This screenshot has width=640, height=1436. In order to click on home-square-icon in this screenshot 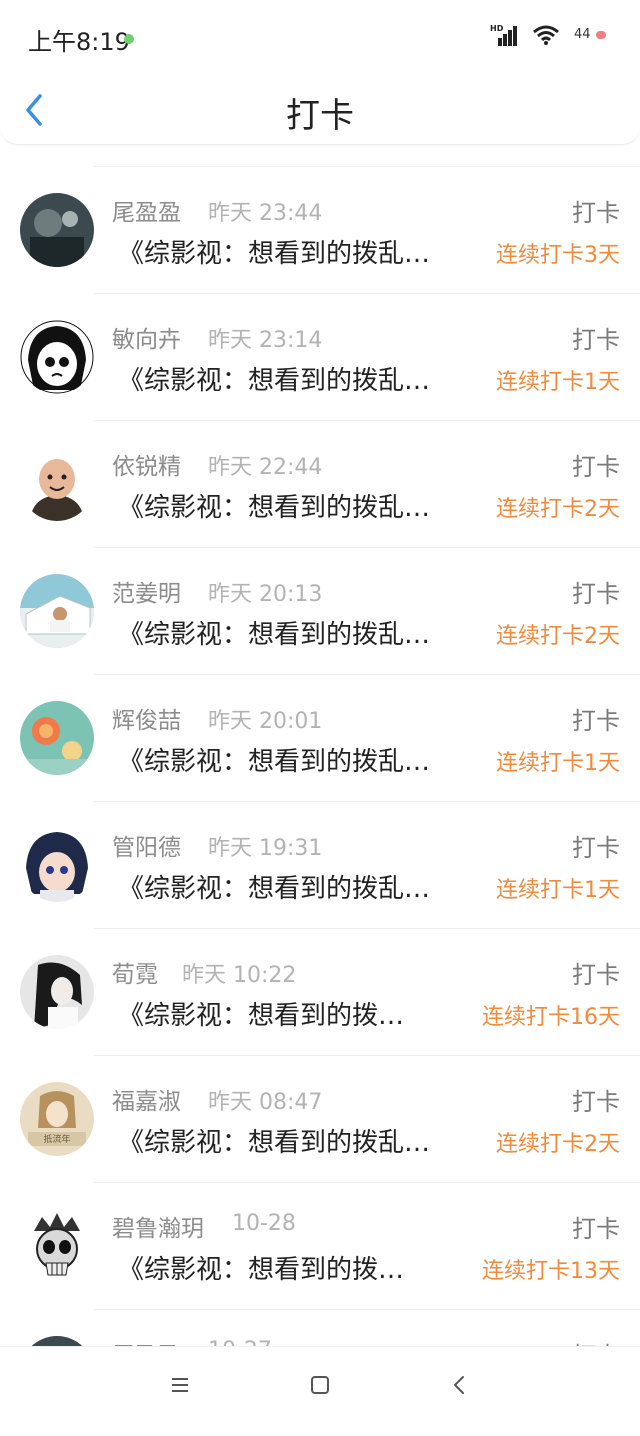, I will do `click(320, 1385)`.